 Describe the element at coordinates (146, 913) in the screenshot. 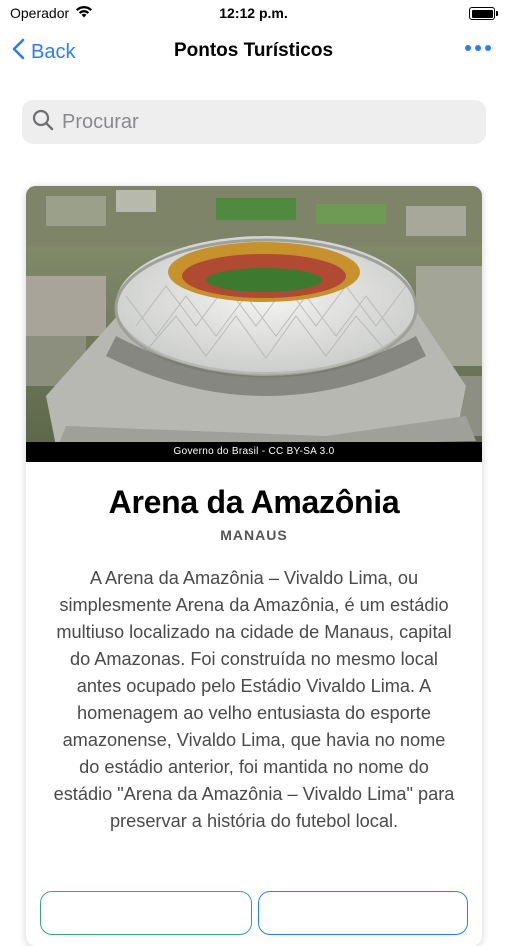

I see `card-action-button-left` at that location.